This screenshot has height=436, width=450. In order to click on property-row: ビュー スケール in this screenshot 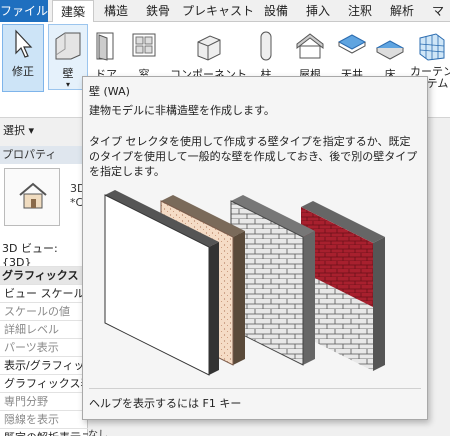, I will do `click(44, 293)`.